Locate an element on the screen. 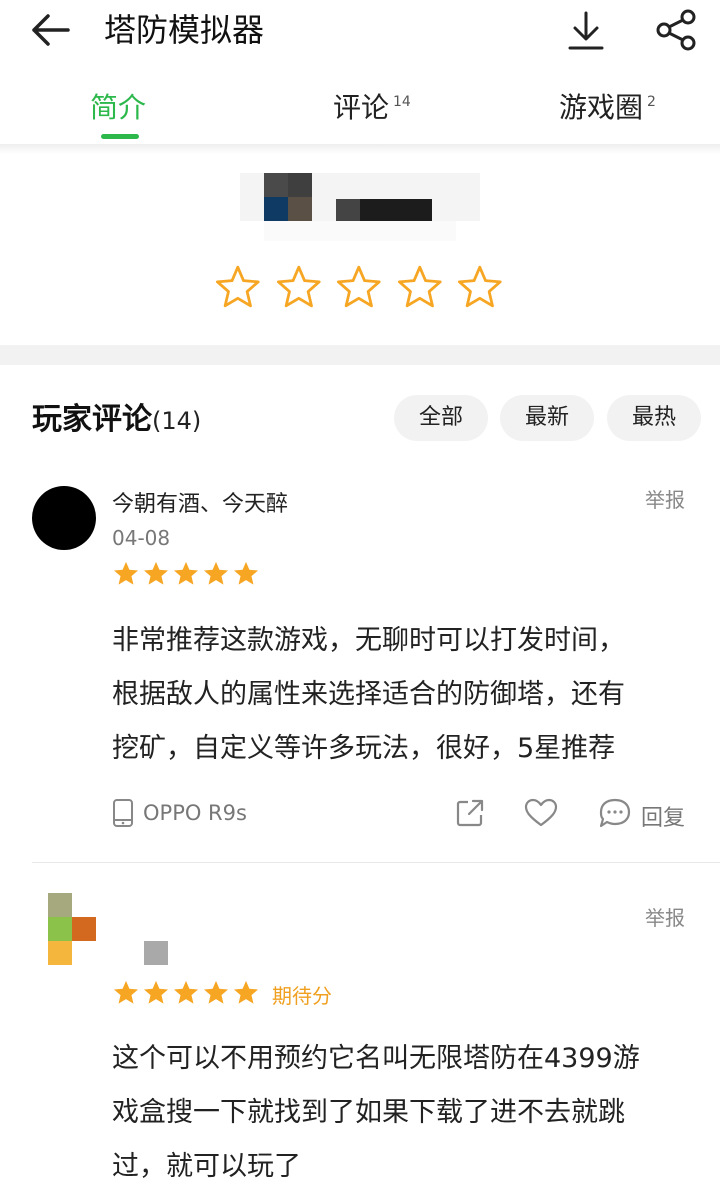 The width and height of the screenshot is (720, 1194). rating-stars is located at coordinates (359, 287).